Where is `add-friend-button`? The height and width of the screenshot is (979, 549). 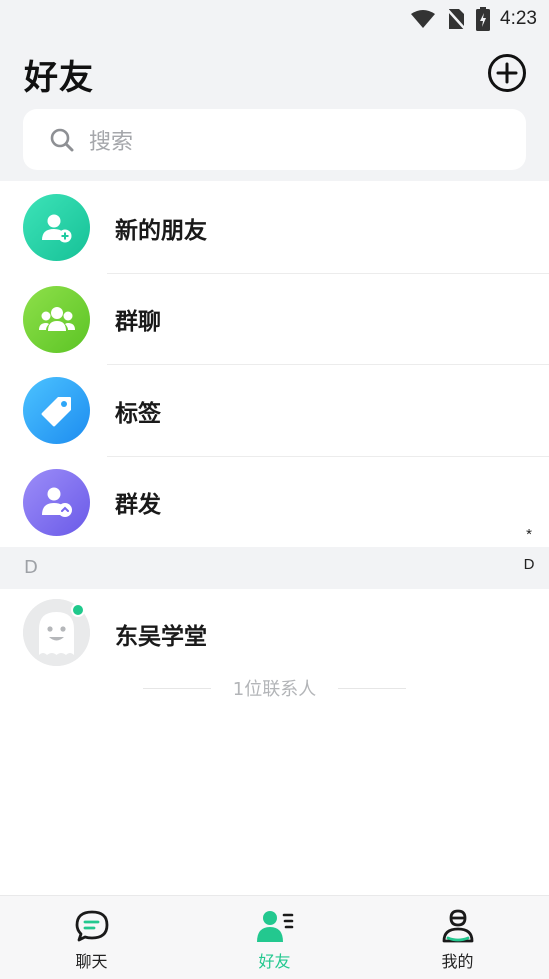 add-friend-button is located at coordinates (507, 73).